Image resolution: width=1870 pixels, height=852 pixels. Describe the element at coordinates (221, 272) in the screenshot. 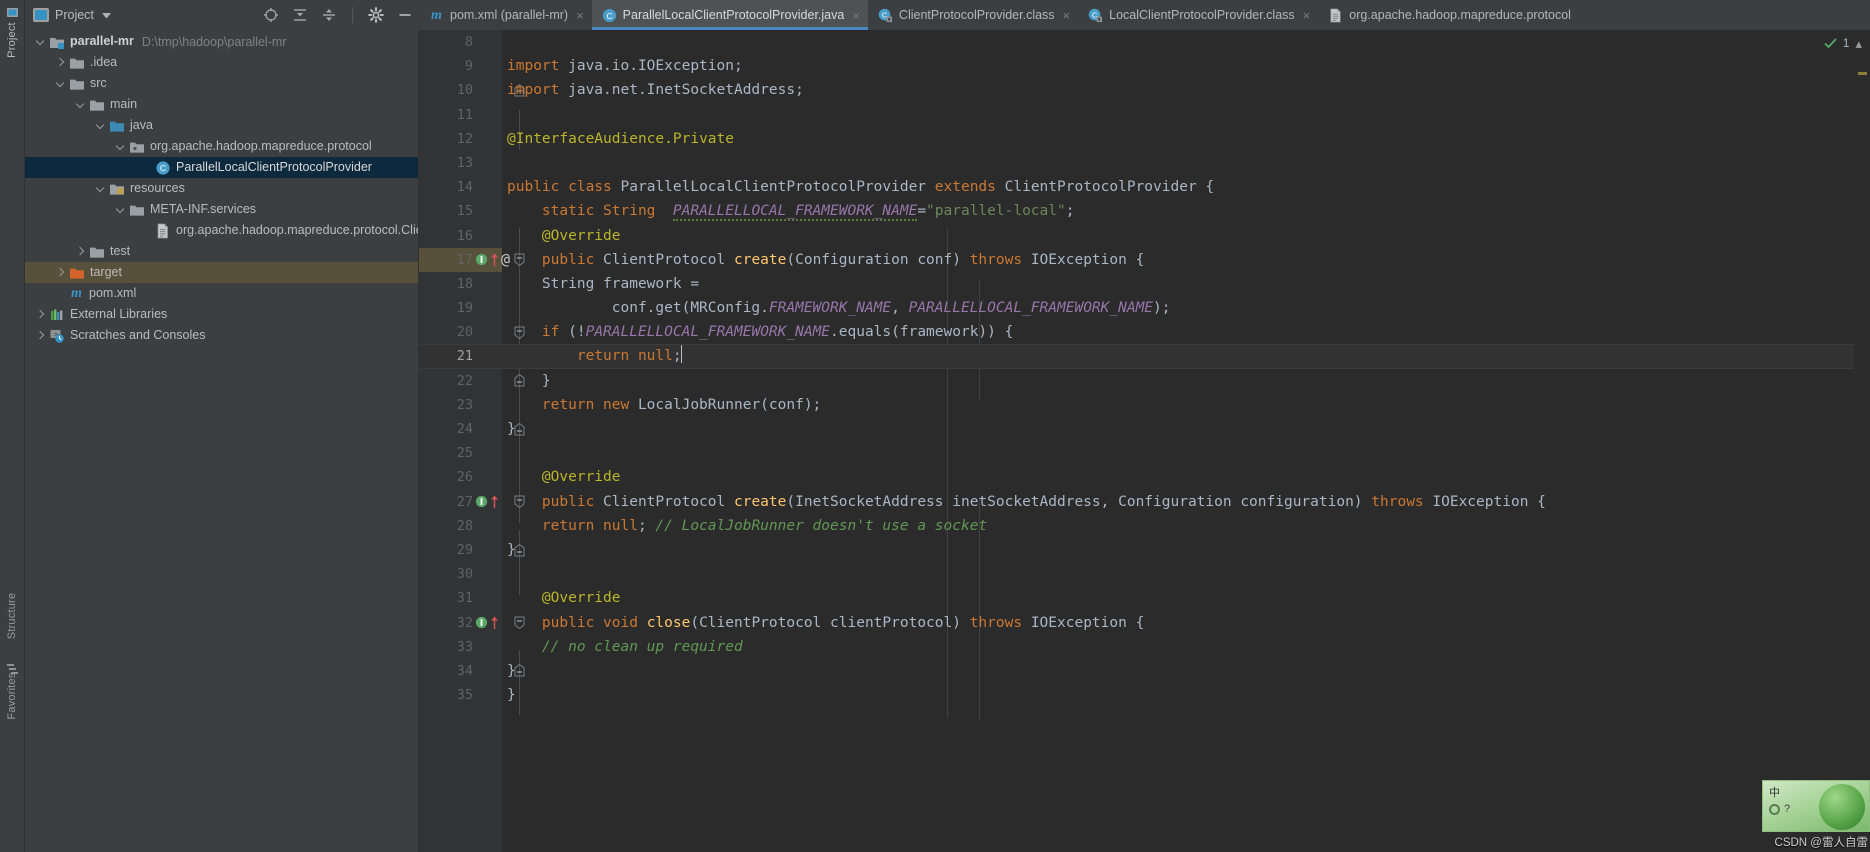

I see `tree-row-target: target` at that location.